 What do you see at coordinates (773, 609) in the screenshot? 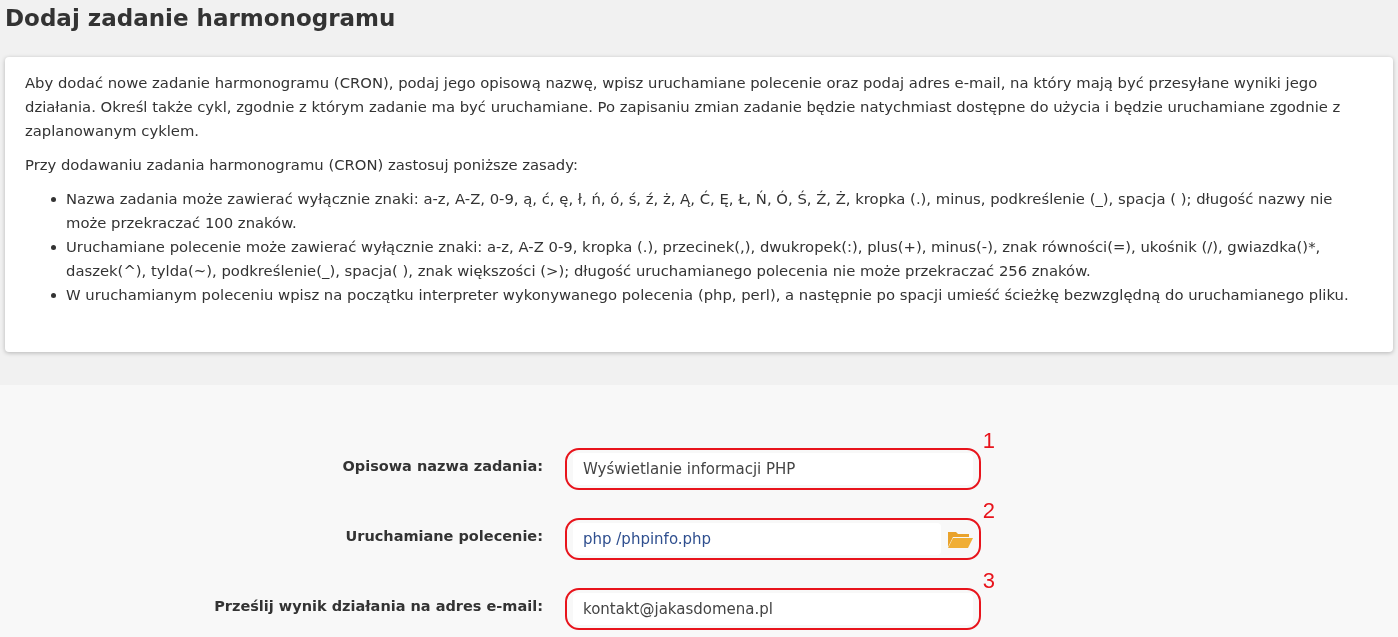
I see `input-field: kontakt@jakasdomena.pl` at bounding box center [773, 609].